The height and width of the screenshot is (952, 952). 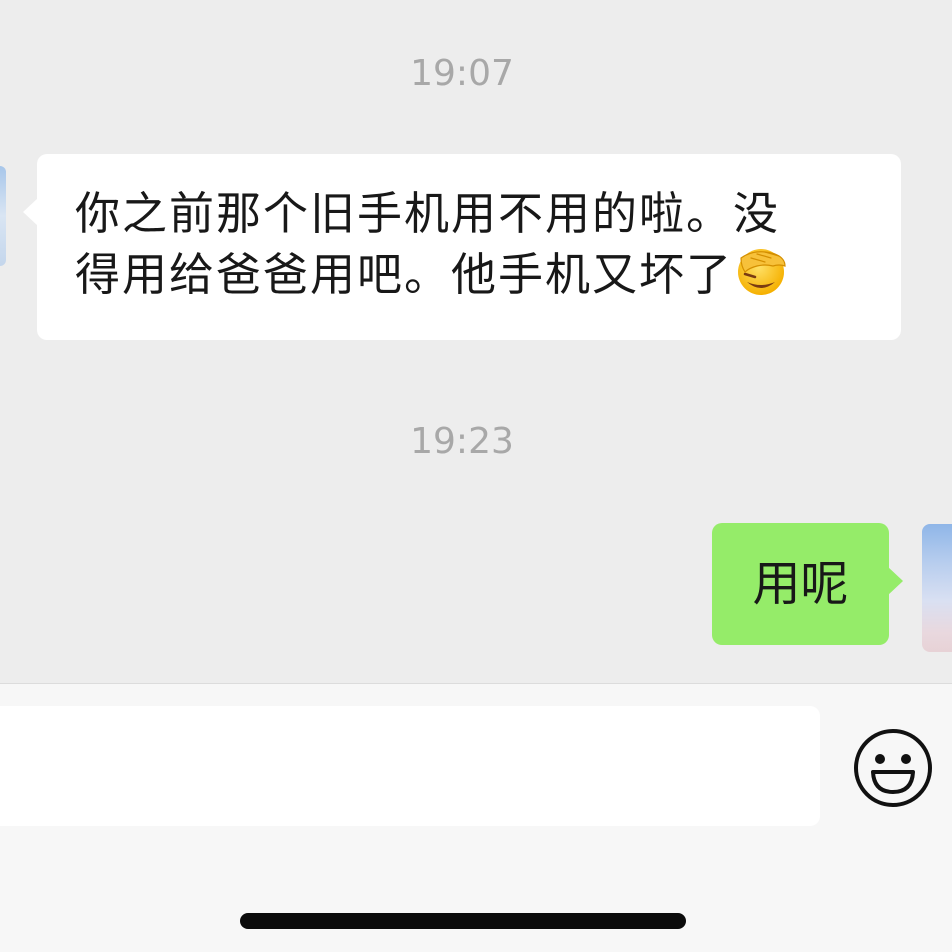 What do you see at coordinates (462, 73) in the screenshot?
I see `timestamp: 19:07` at bounding box center [462, 73].